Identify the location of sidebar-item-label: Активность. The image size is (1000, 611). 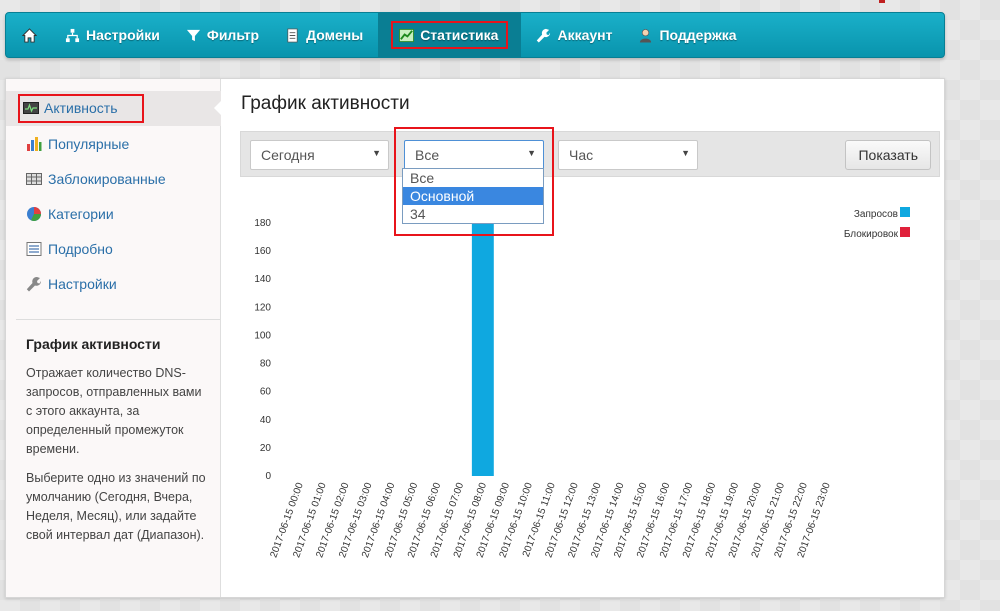
(81, 108).